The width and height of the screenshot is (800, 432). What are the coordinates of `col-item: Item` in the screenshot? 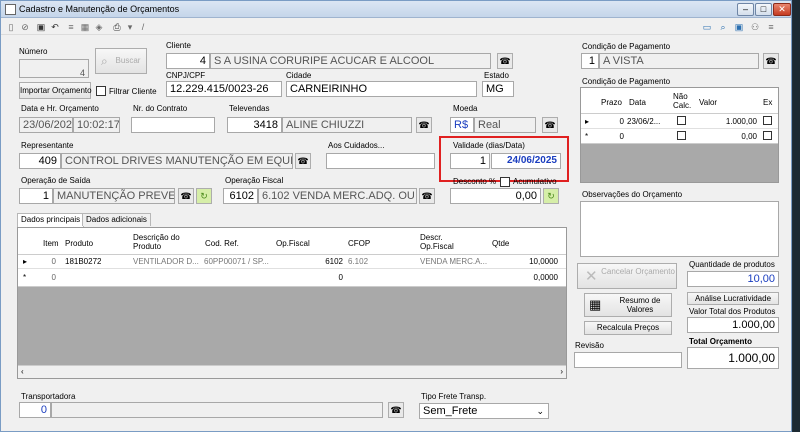 It's located at (51, 243).